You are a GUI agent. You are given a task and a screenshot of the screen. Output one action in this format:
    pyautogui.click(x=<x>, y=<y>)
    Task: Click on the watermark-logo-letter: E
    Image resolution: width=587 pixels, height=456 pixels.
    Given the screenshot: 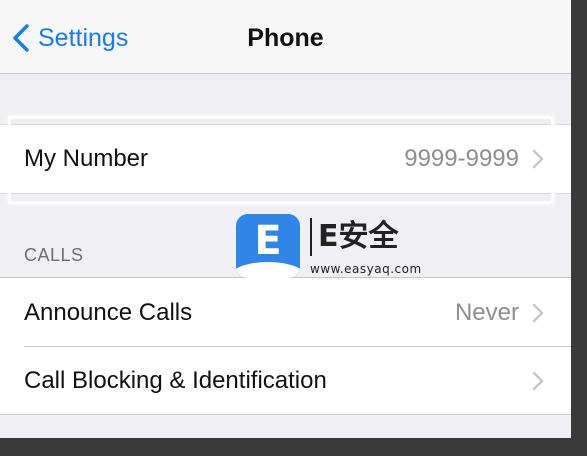 What is the action you would take?
    pyautogui.click(x=268, y=241)
    